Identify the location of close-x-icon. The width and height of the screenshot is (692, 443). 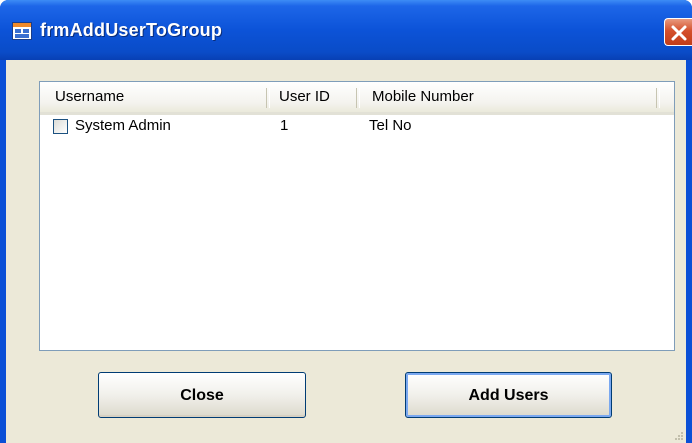
(679, 33).